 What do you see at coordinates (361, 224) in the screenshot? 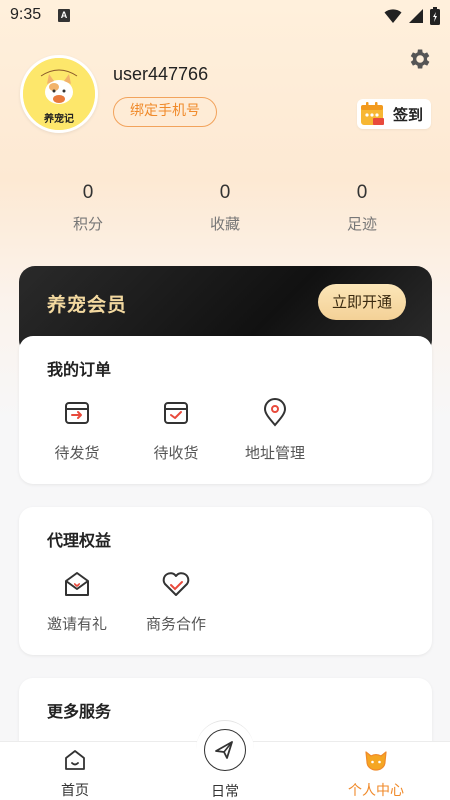
I see `stat-label: 足迹` at bounding box center [361, 224].